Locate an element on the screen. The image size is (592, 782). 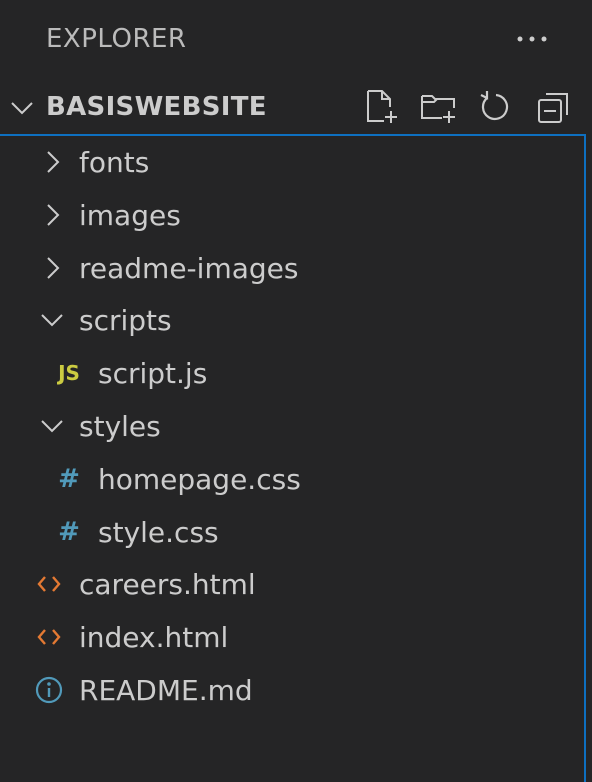
tree-item-label: fonts is located at coordinates (114, 162).